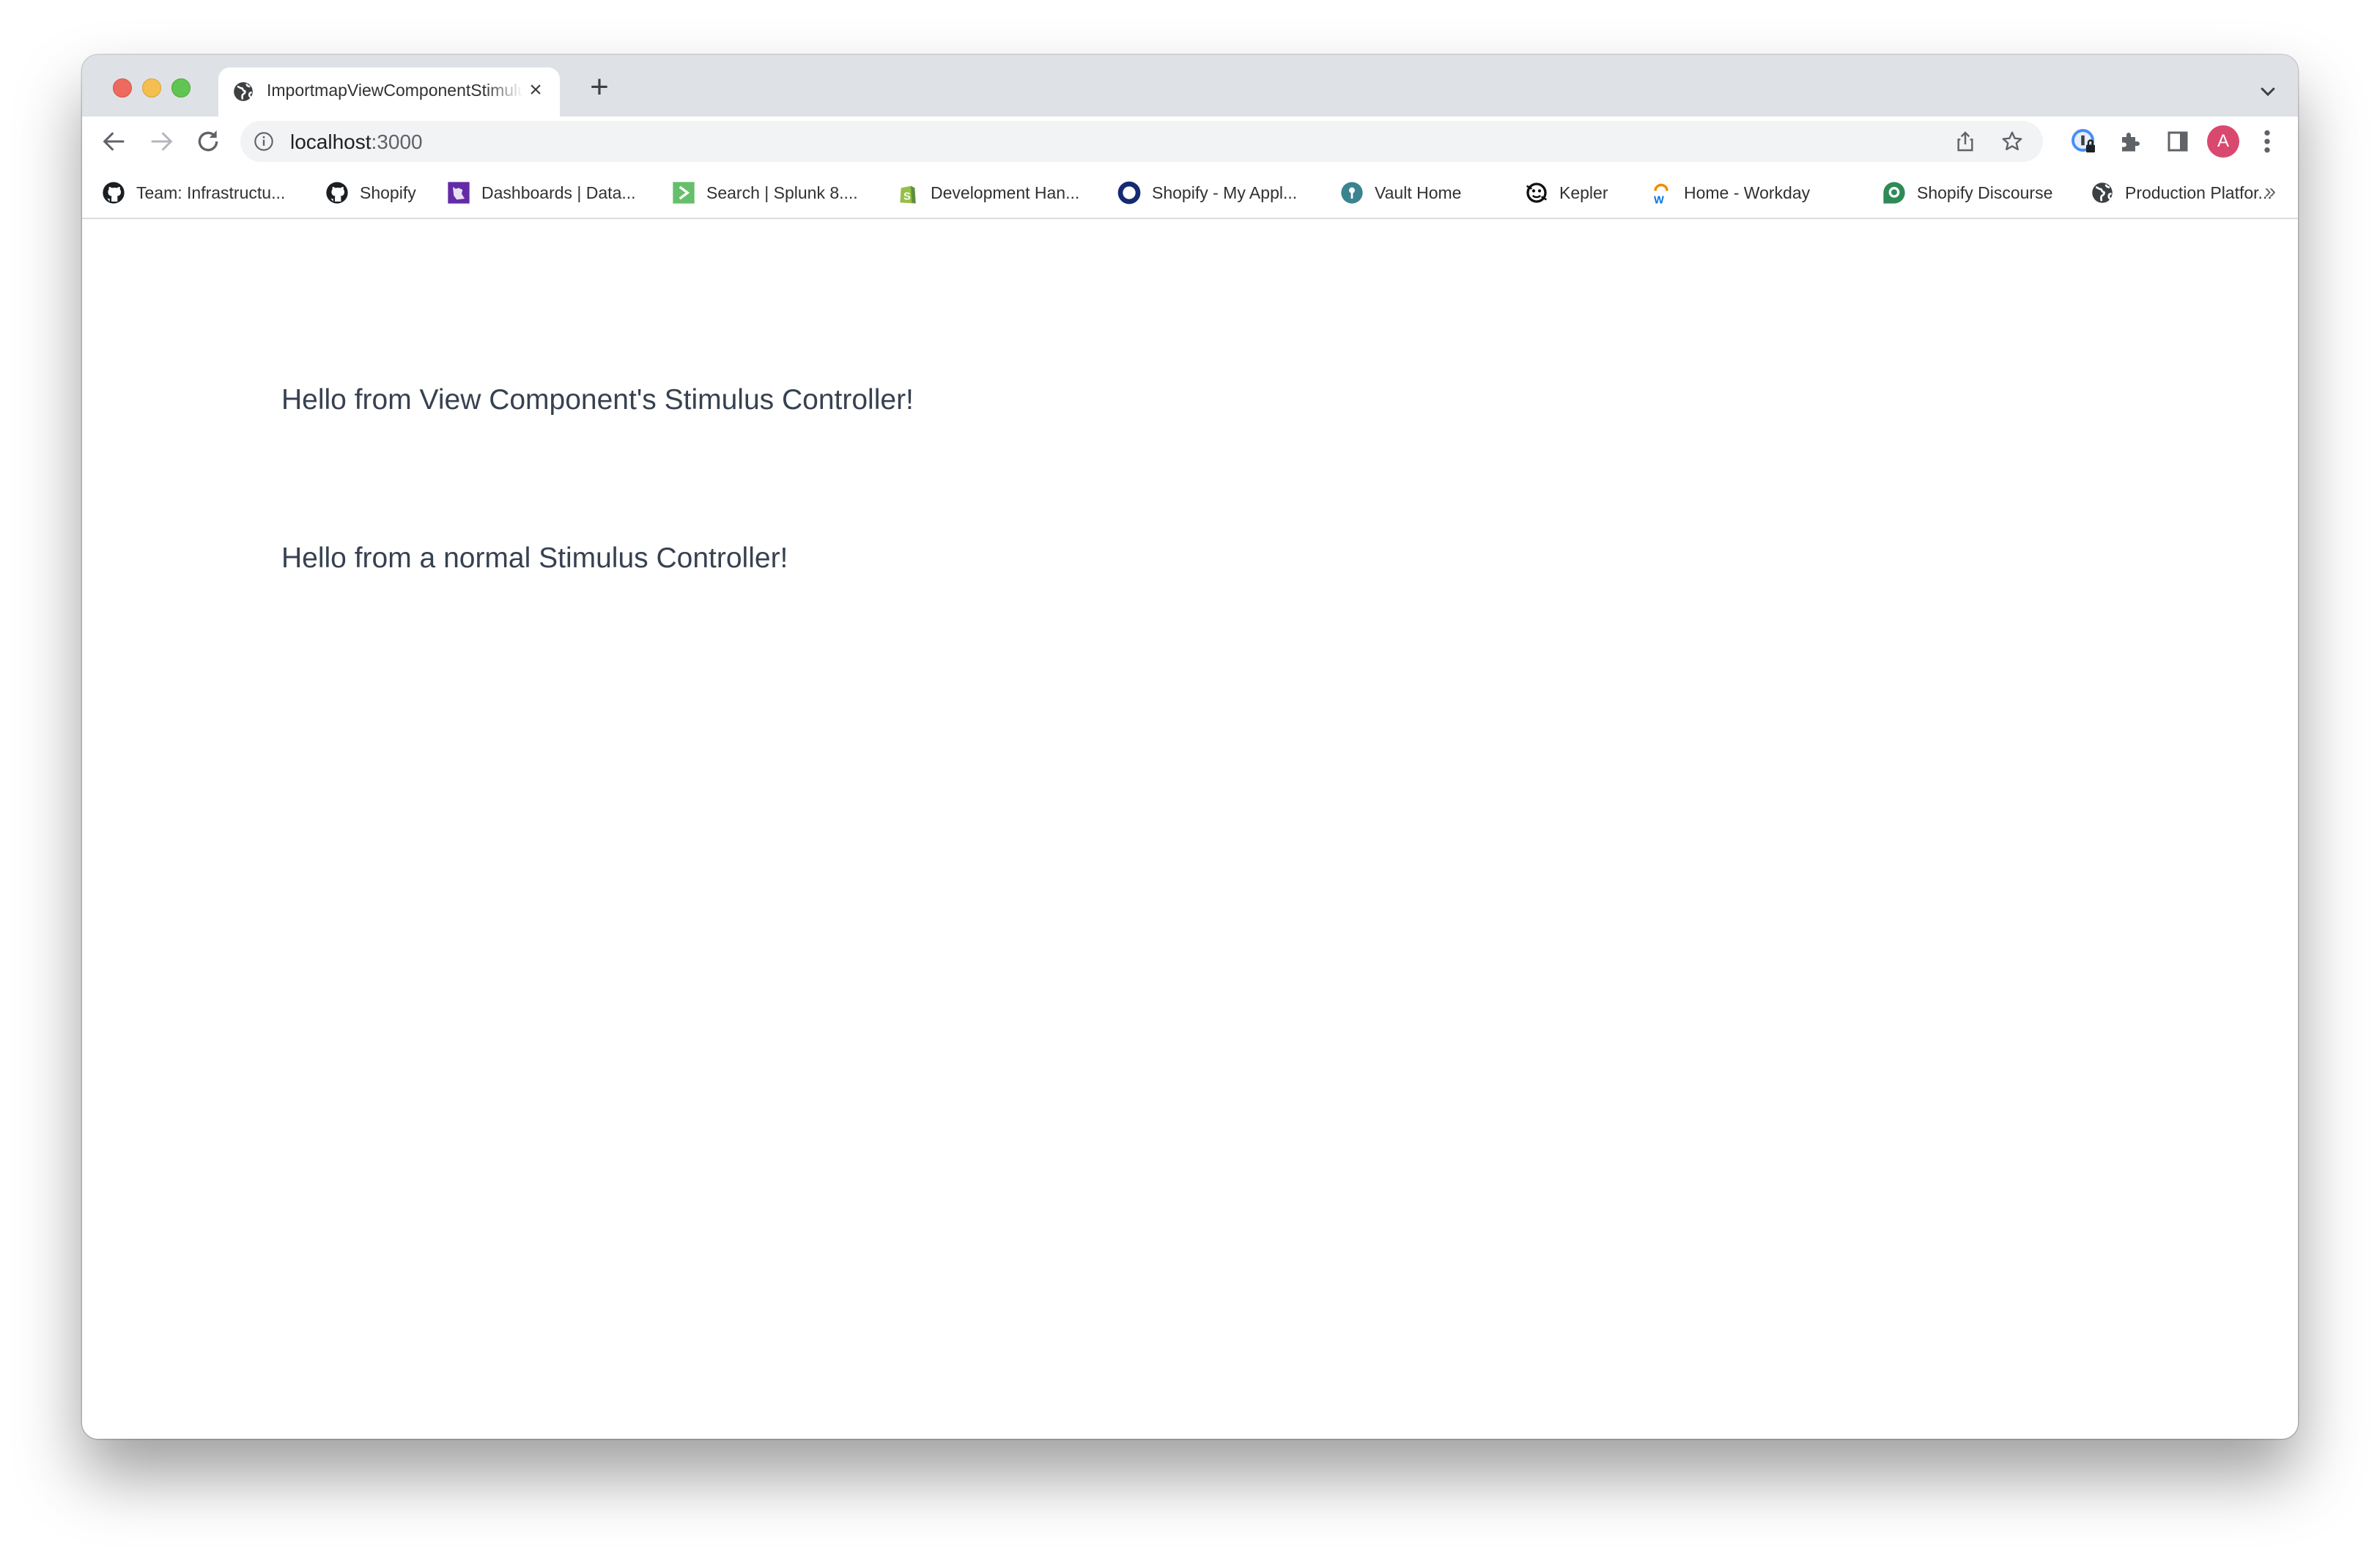 The image size is (2380, 1548). I want to click on bookmarks-overflow-button: », so click(2270, 191).